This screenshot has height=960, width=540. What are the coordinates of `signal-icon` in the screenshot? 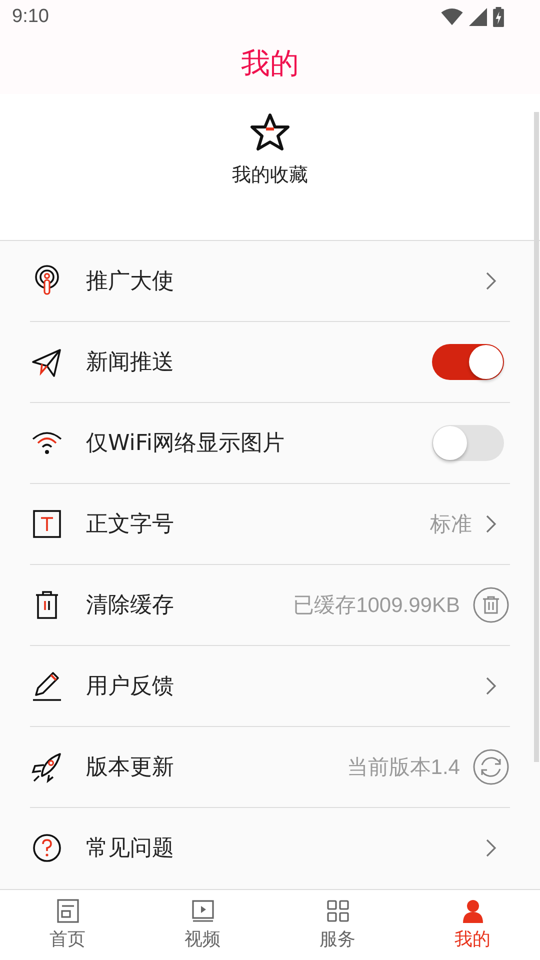 It's located at (478, 17).